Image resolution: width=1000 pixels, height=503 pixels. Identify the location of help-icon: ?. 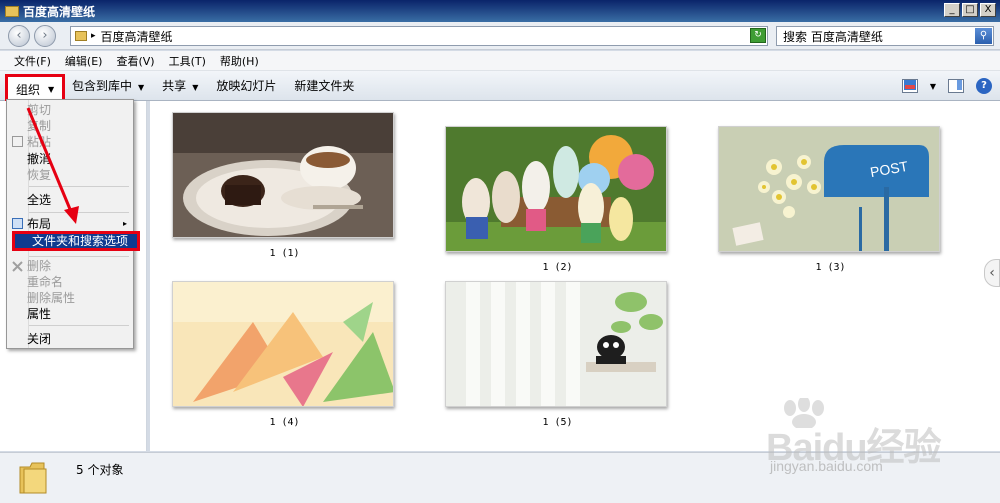
(984, 86).